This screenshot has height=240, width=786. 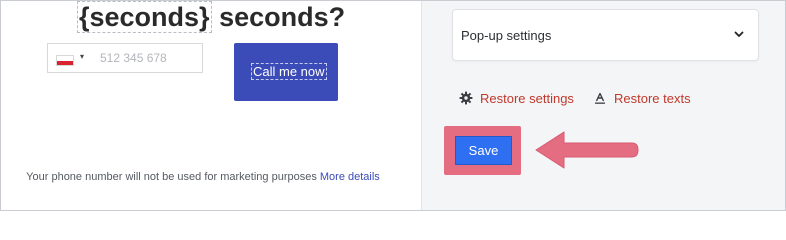 What do you see at coordinates (605, 35) in the screenshot?
I see `popup-settings-dropdown: Pop-up settings` at bounding box center [605, 35].